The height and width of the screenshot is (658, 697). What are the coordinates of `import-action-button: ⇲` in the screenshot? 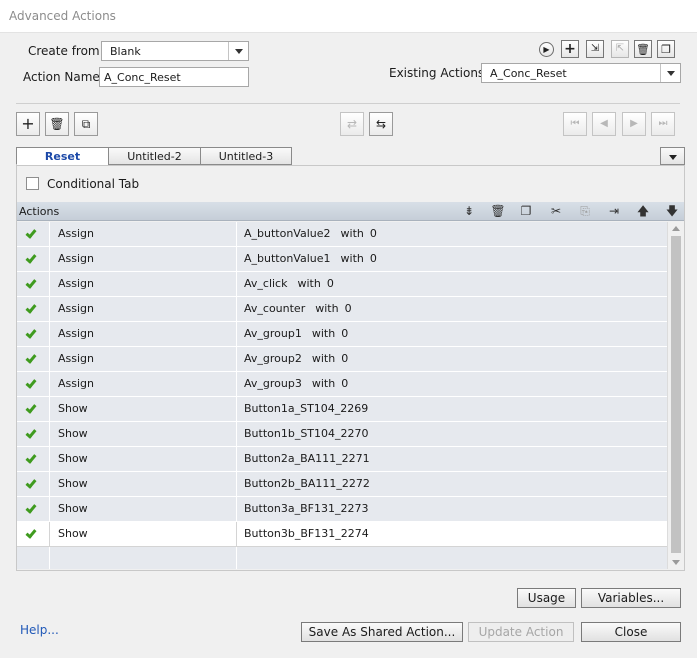 It's located at (595, 49).